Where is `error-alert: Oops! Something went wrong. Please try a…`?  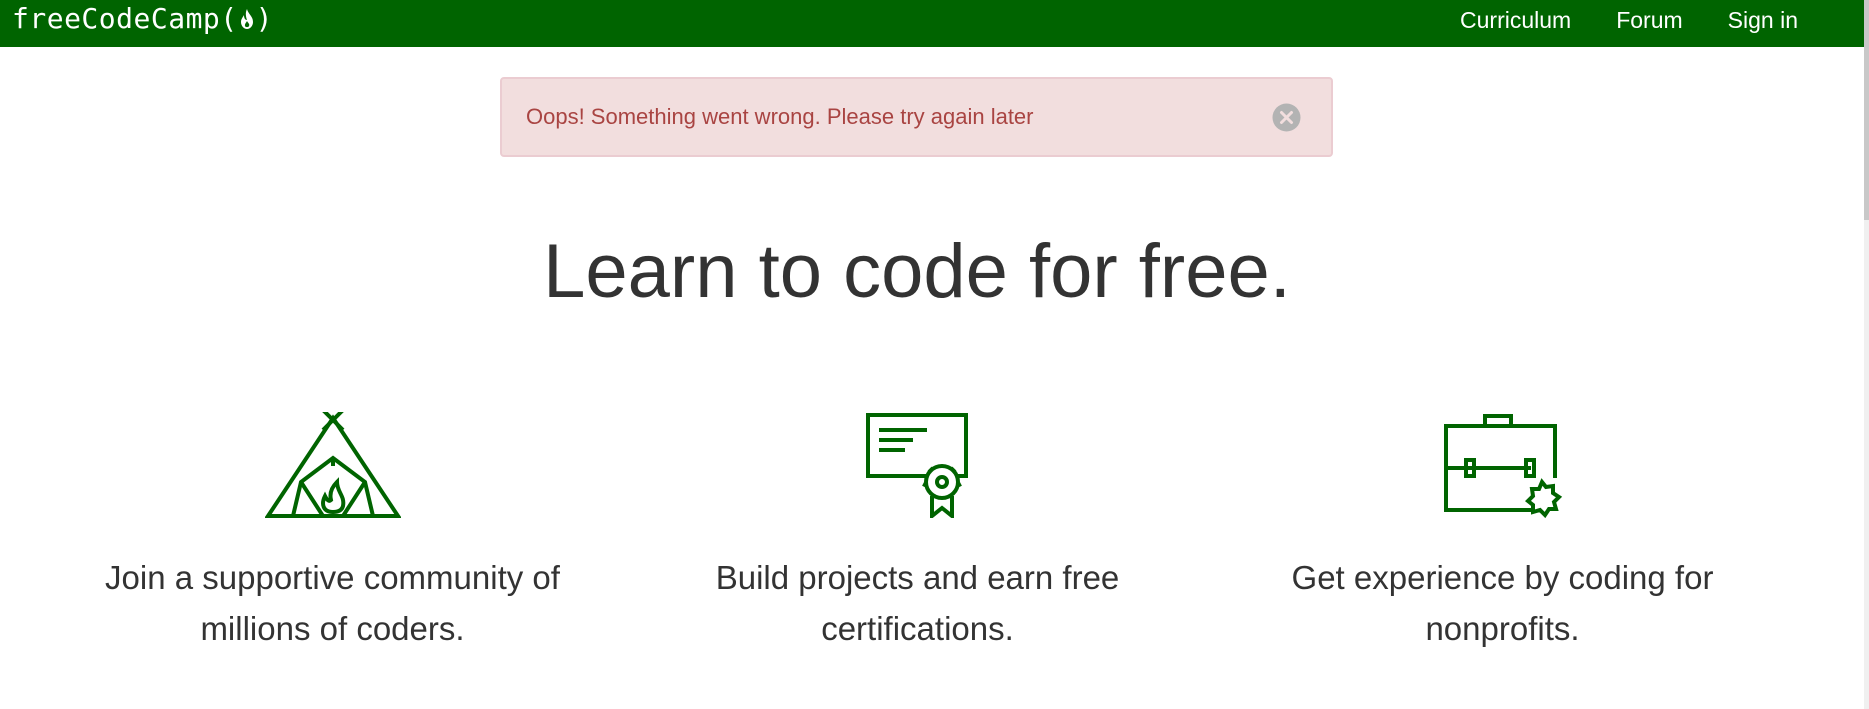
error-alert: Oops! Something went wrong. Please try a… is located at coordinates (916, 117).